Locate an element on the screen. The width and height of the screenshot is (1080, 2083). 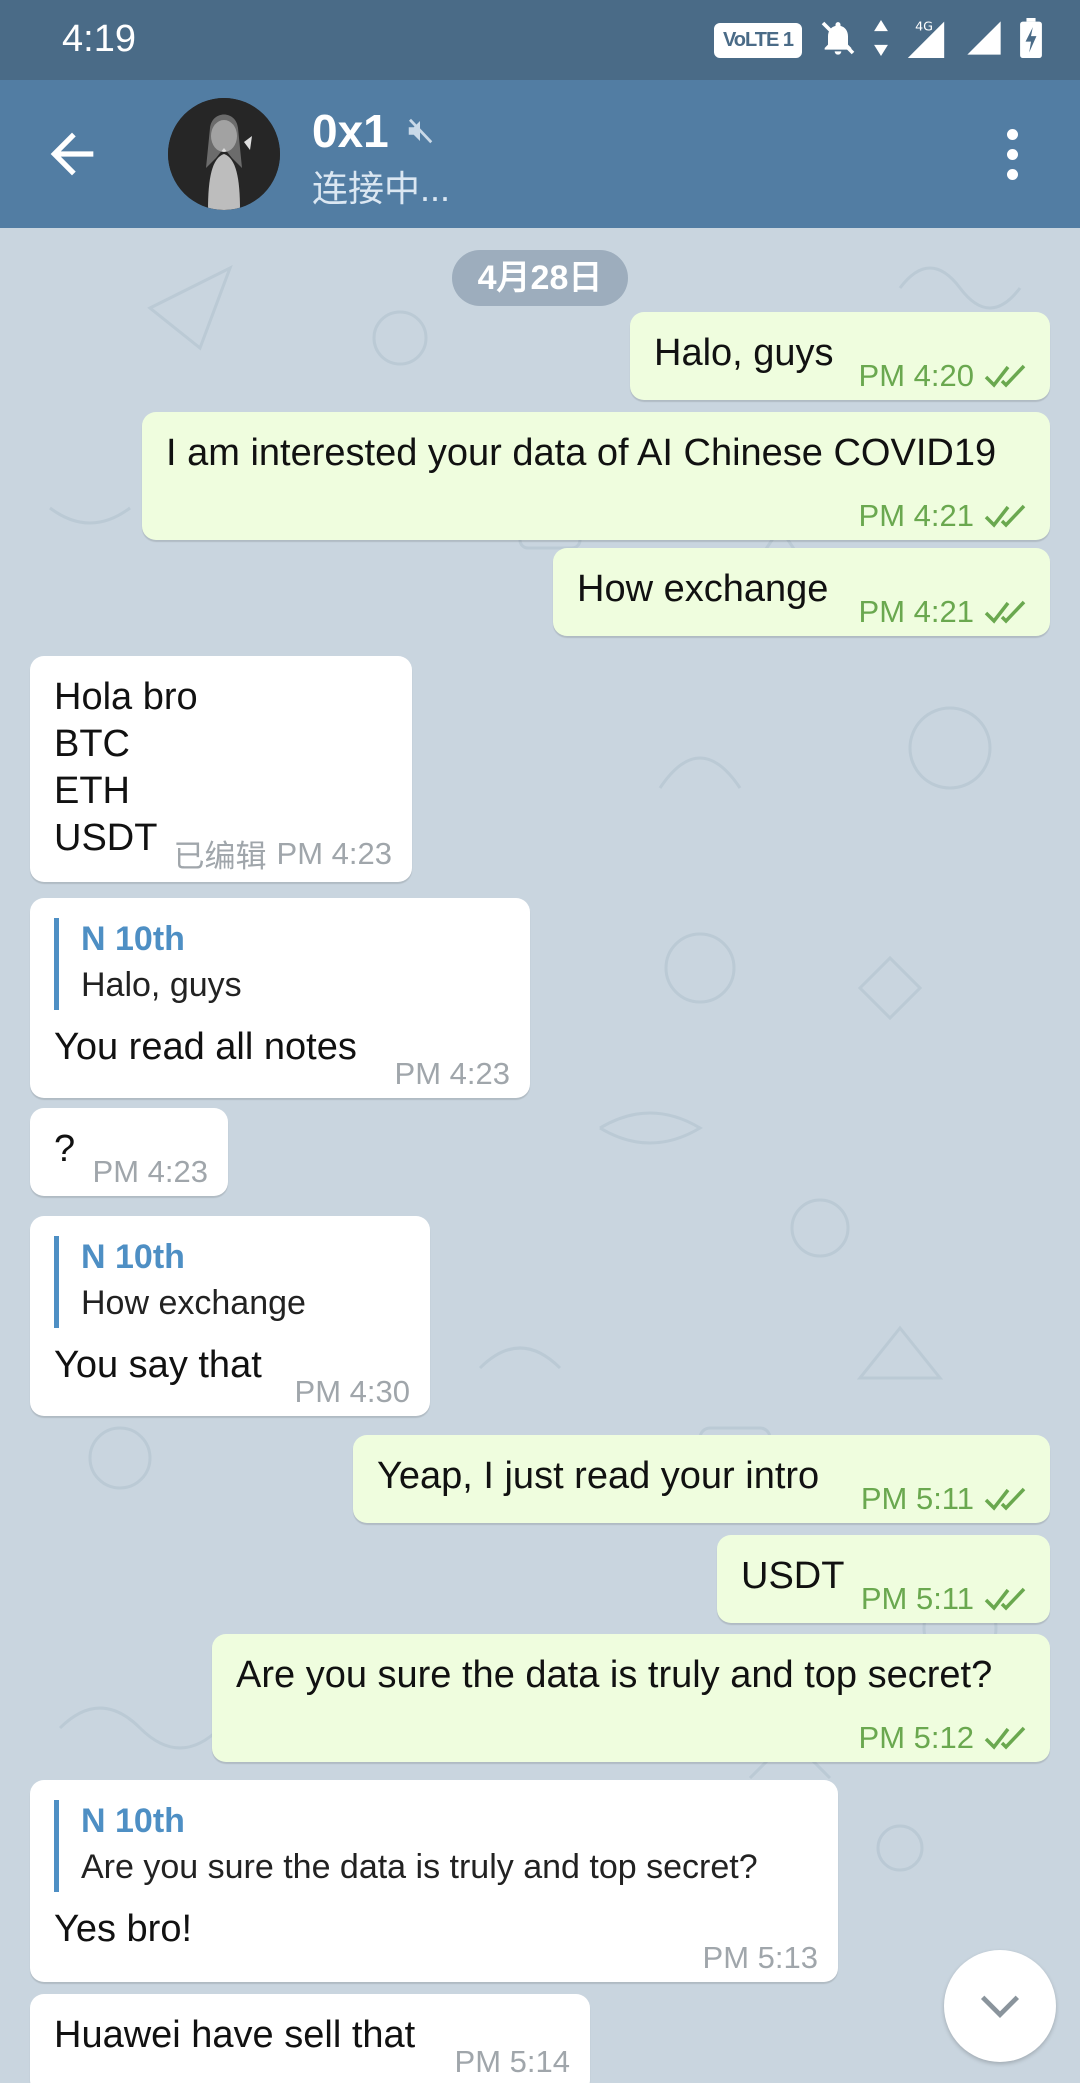
svg-text: 4G is located at coordinates (924, 25).